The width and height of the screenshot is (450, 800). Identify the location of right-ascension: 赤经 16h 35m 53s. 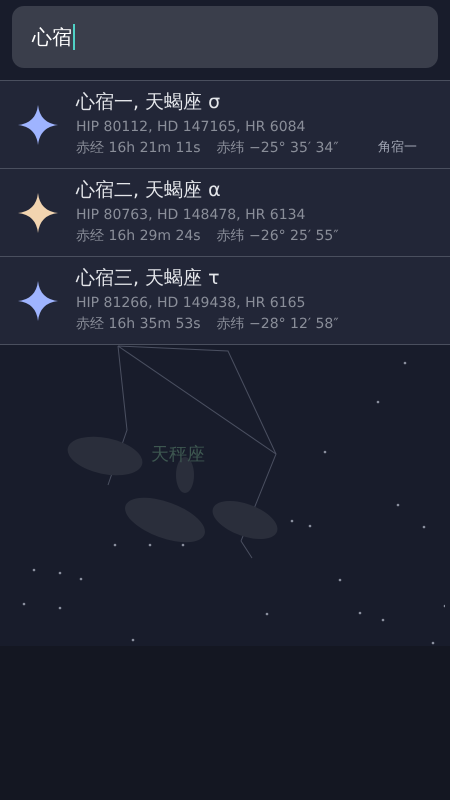
(138, 325).